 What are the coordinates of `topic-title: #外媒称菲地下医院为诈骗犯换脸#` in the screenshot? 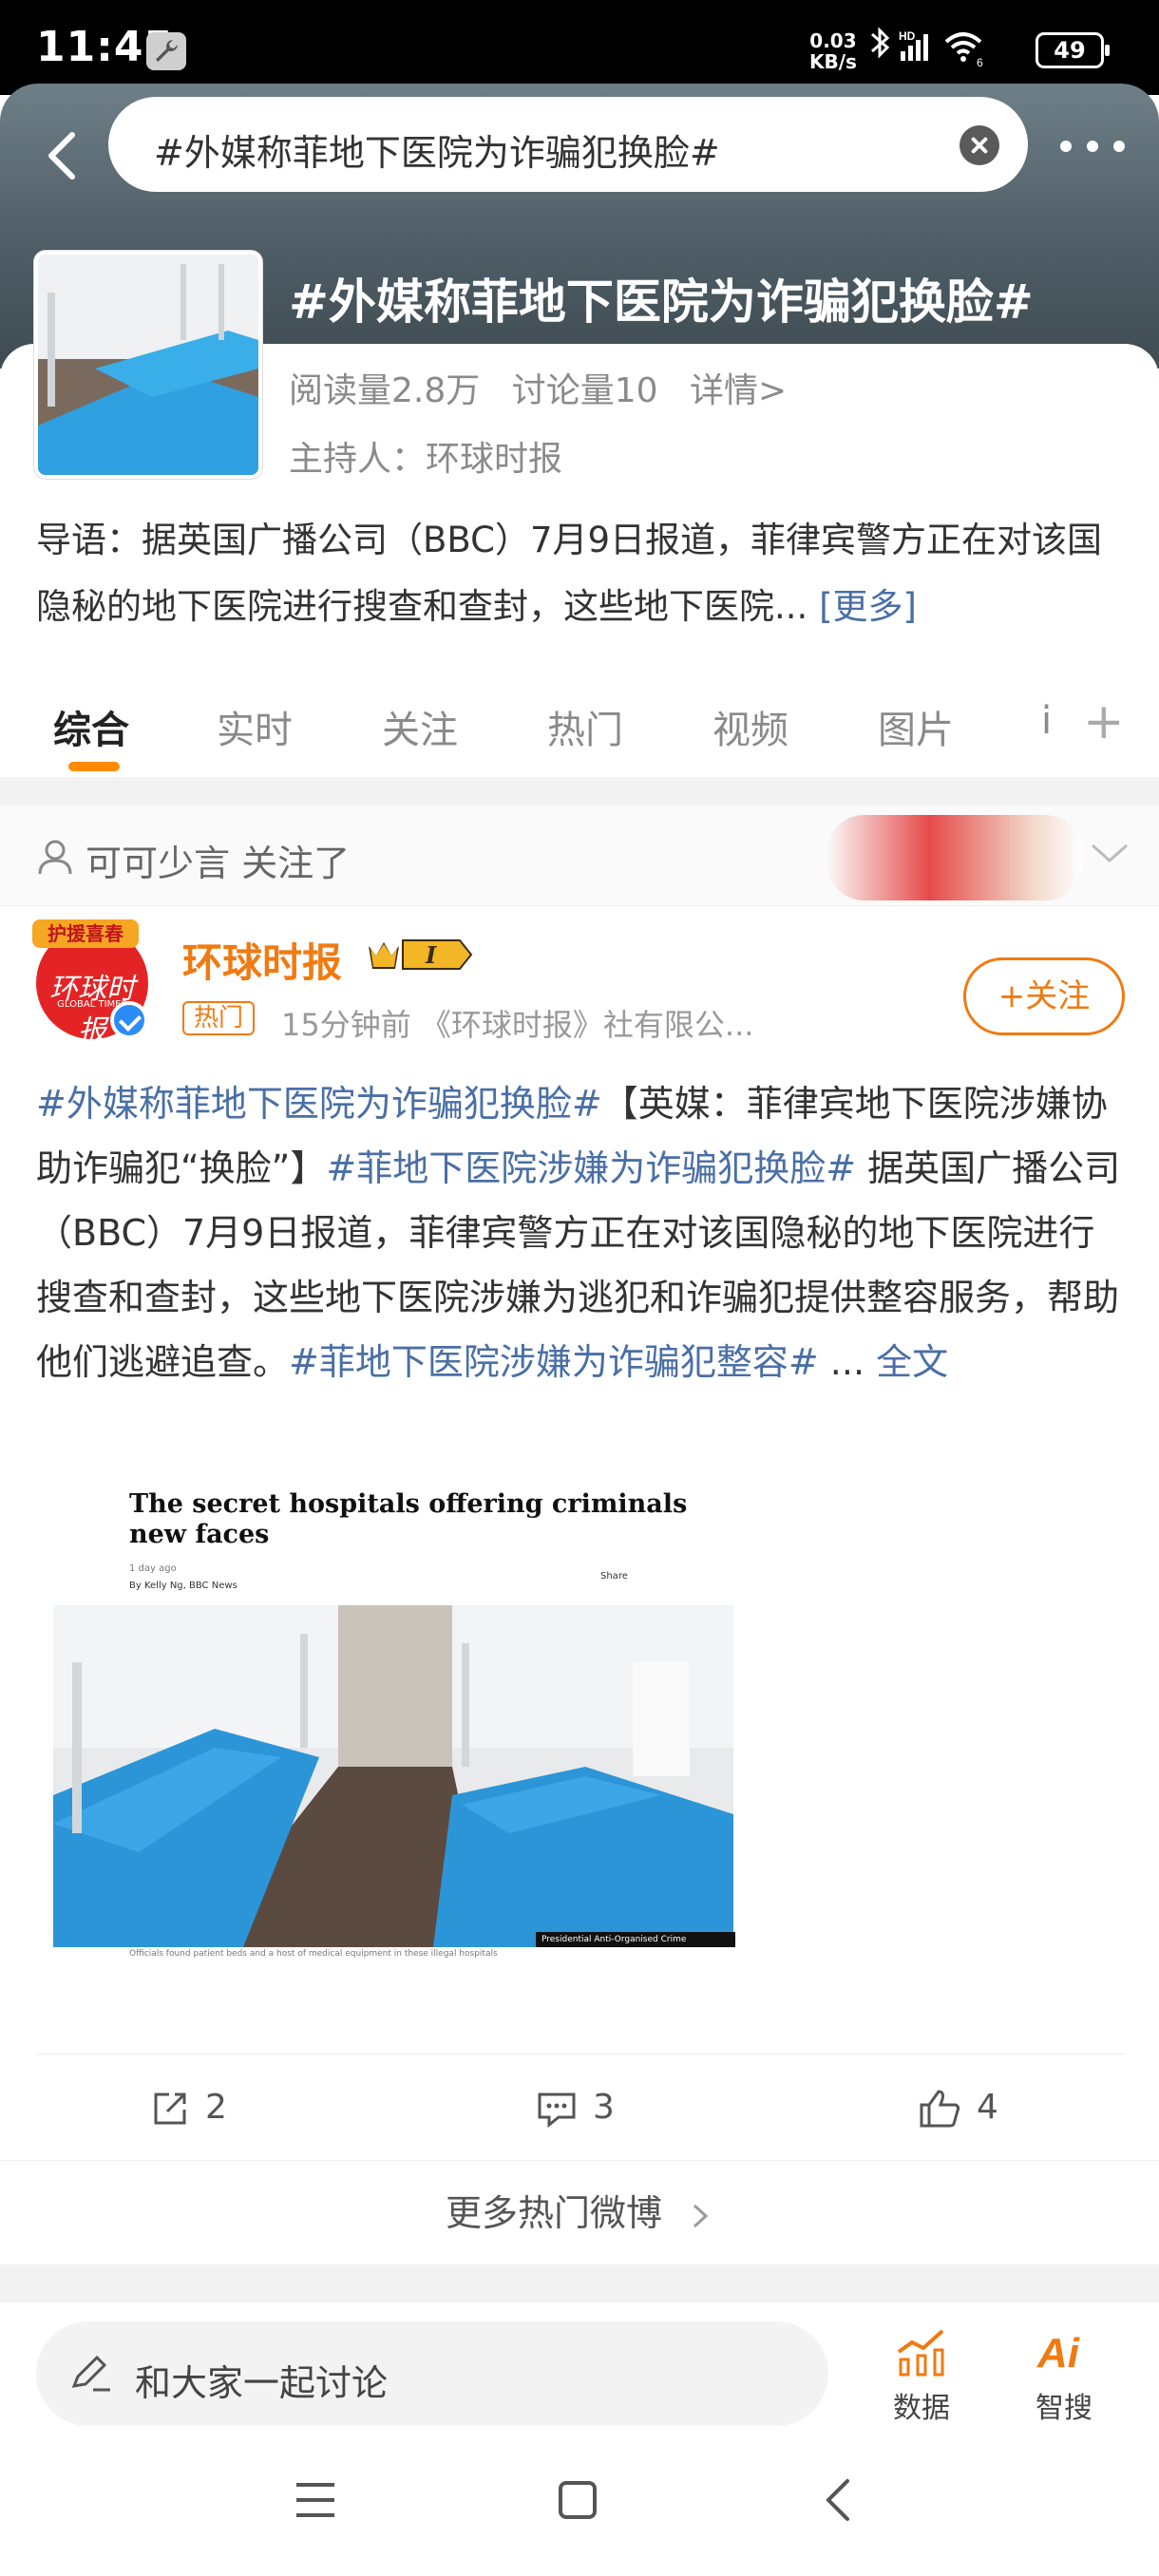 It's located at (661, 302).